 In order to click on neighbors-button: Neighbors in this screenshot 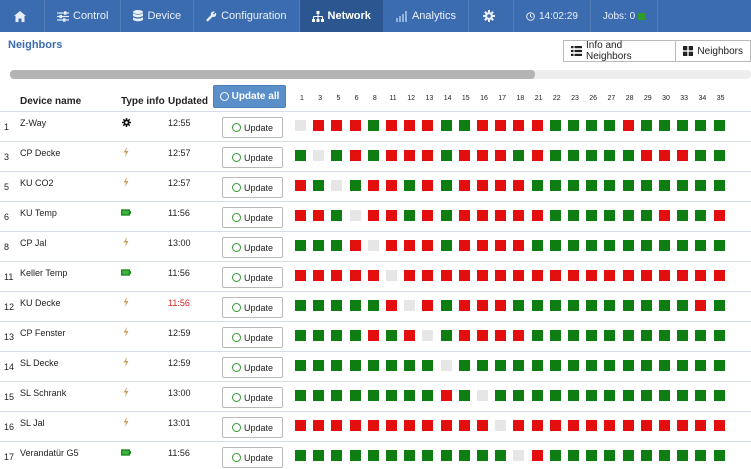, I will do `click(713, 51)`.